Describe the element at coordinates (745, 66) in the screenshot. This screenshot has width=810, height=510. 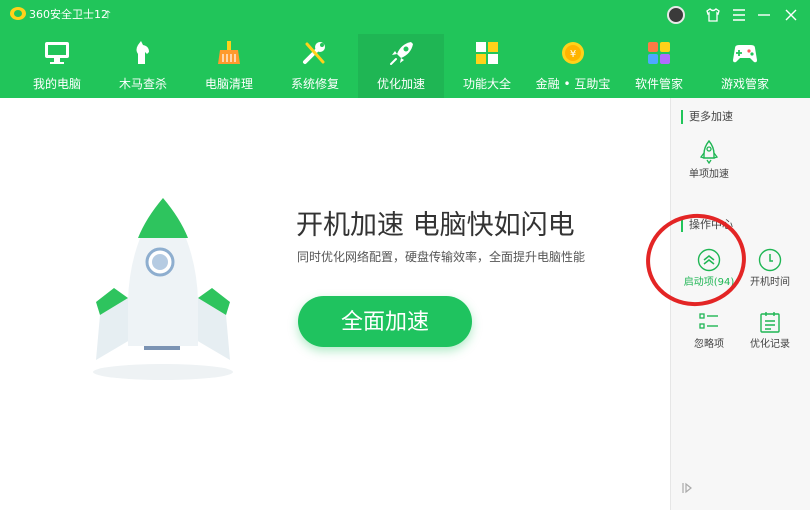
I see `nav-item-games: 游戏管家` at that location.